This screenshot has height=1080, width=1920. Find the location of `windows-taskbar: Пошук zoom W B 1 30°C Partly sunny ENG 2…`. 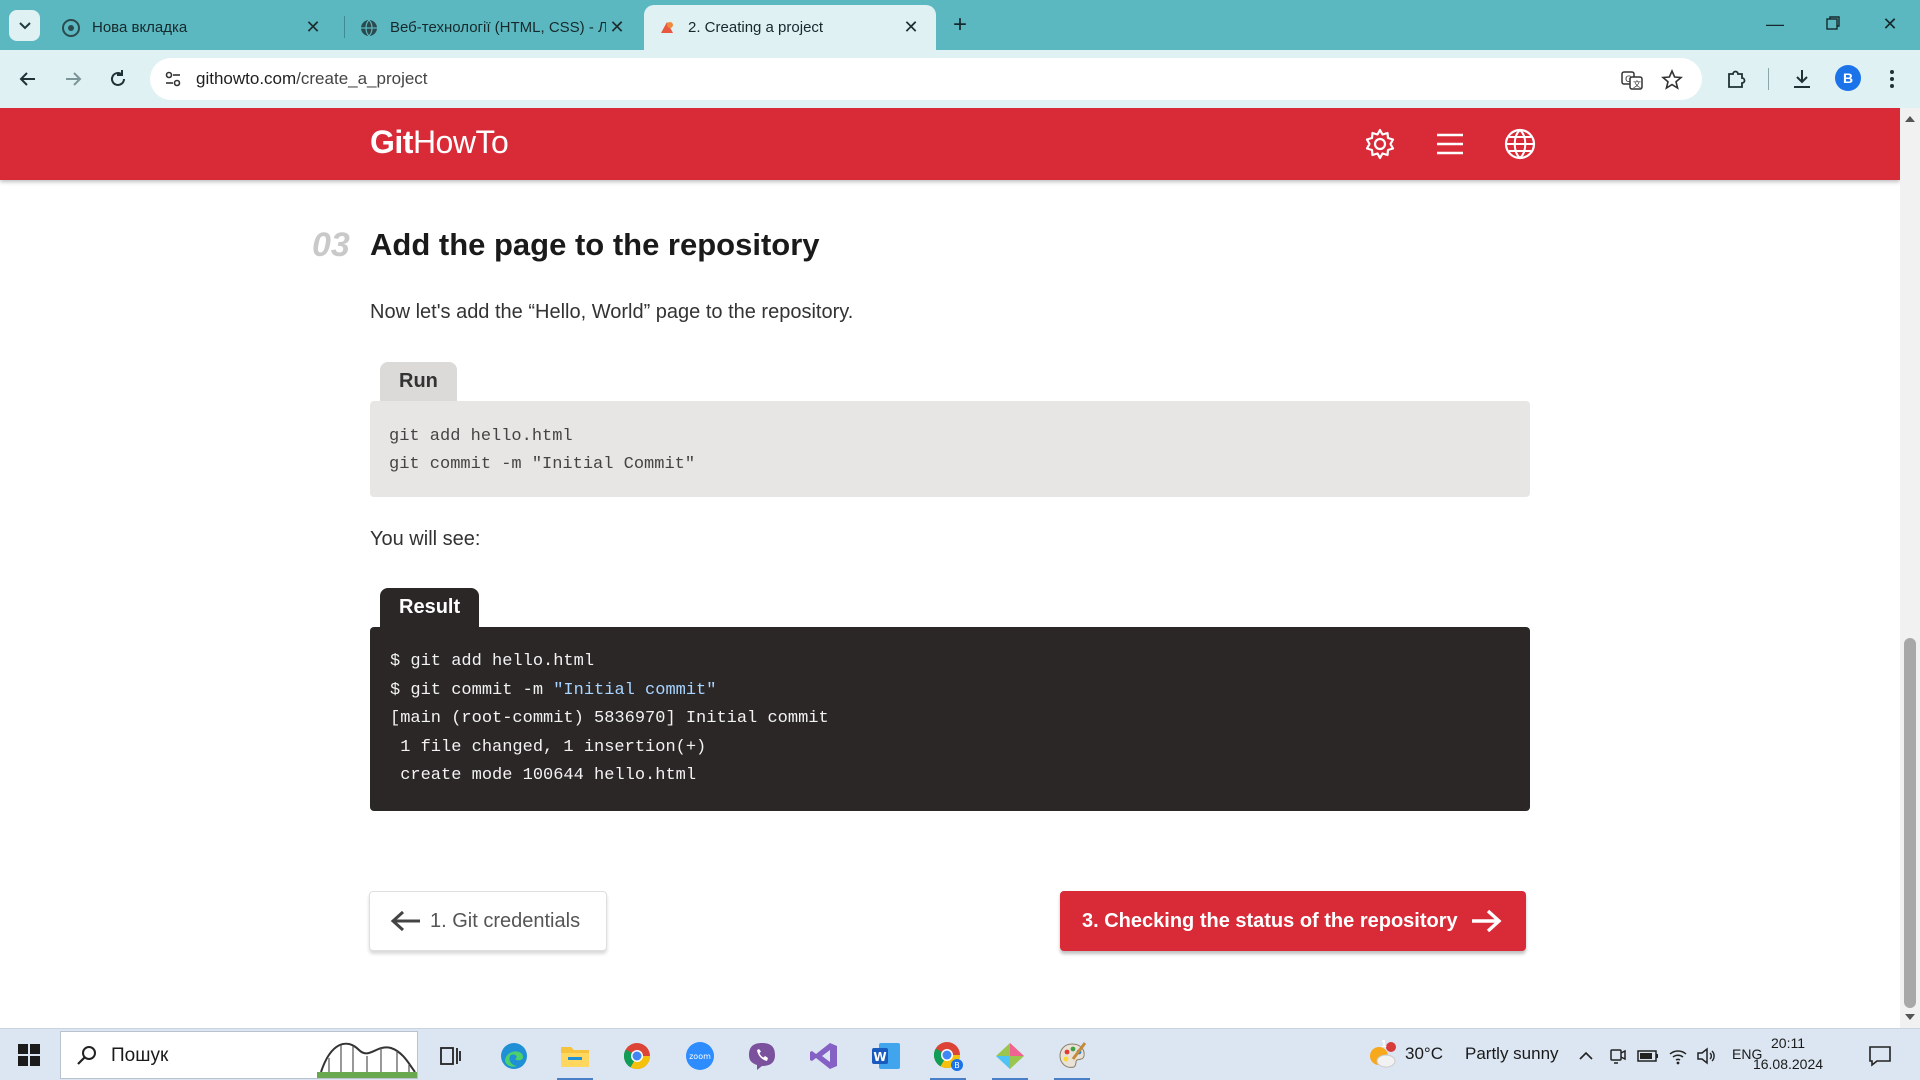

windows-taskbar: Пошук zoom W B 1 30°C Partly sunny ENG 2… is located at coordinates (960, 1054).